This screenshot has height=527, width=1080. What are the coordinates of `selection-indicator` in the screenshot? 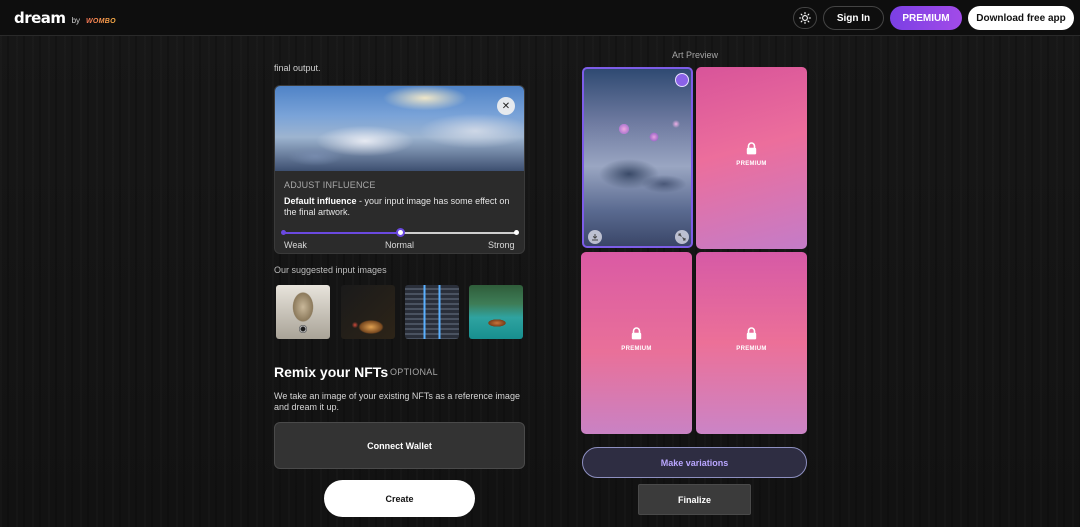 It's located at (682, 80).